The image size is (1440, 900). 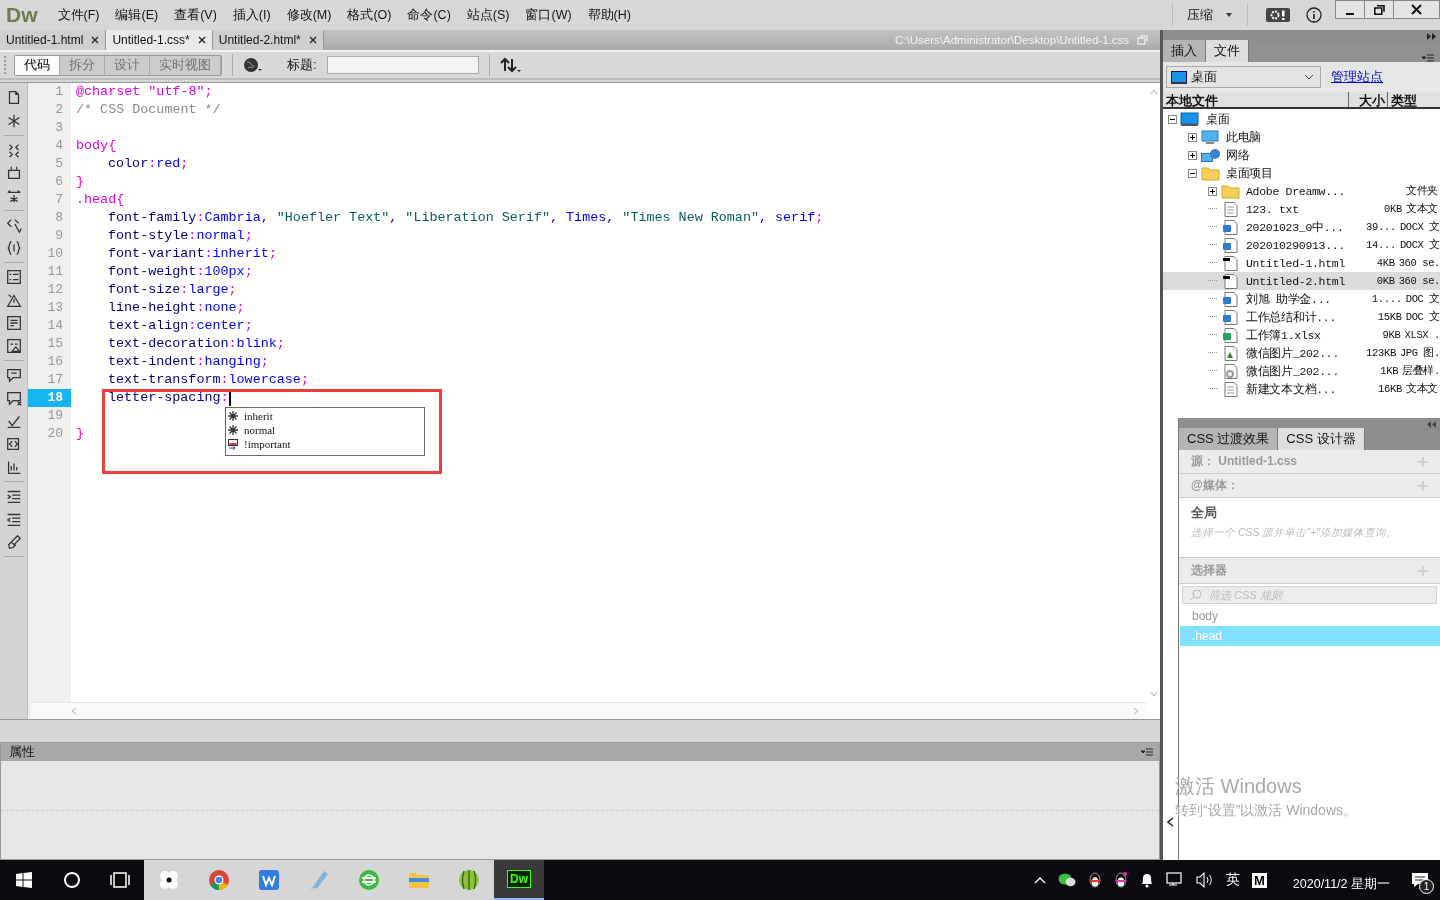 I want to click on file-row: 工作总结和计... 15KB DOC 文, so click(x=1301, y=317).